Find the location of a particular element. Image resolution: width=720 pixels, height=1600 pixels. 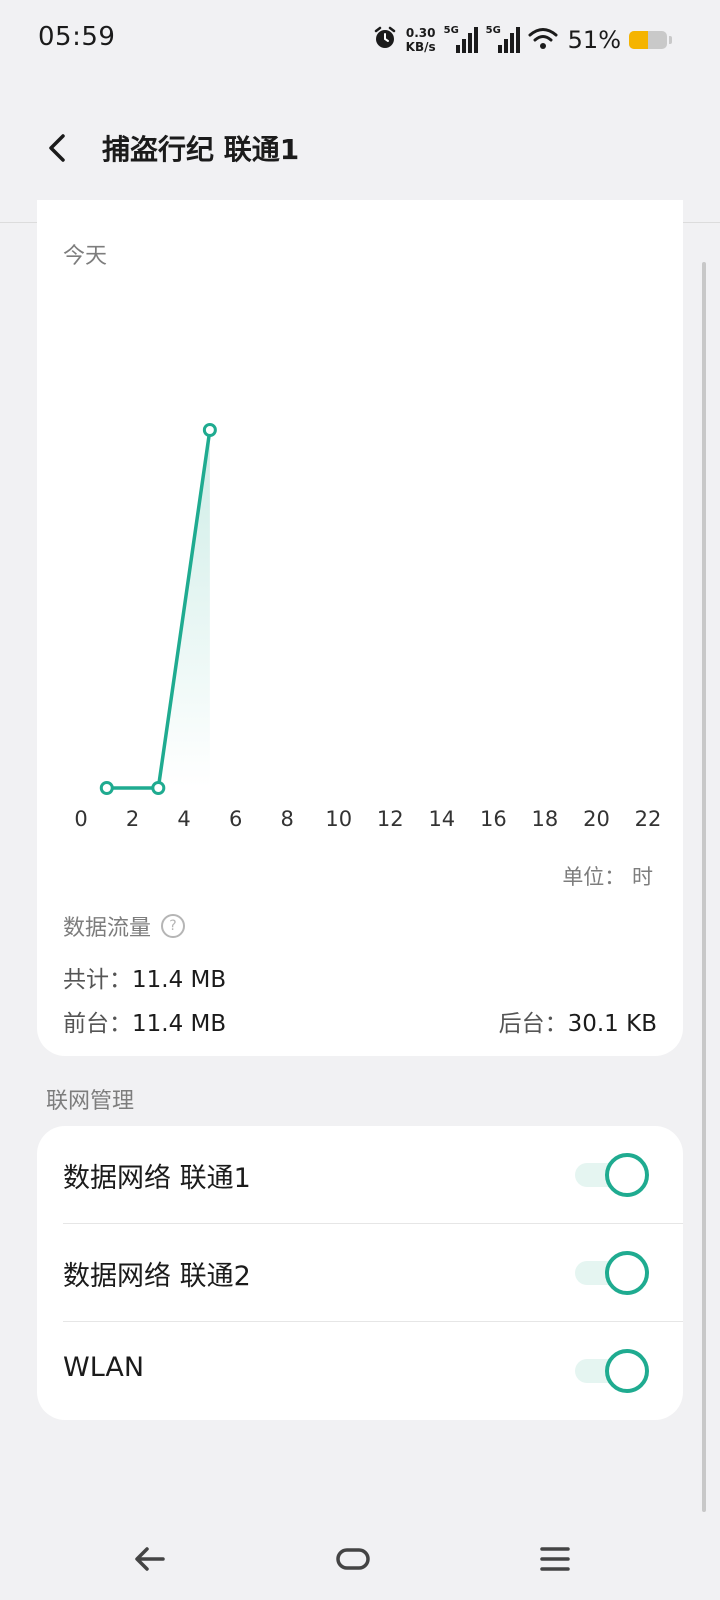

net-speed-value: 0.30 is located at coordinates (420, 33).